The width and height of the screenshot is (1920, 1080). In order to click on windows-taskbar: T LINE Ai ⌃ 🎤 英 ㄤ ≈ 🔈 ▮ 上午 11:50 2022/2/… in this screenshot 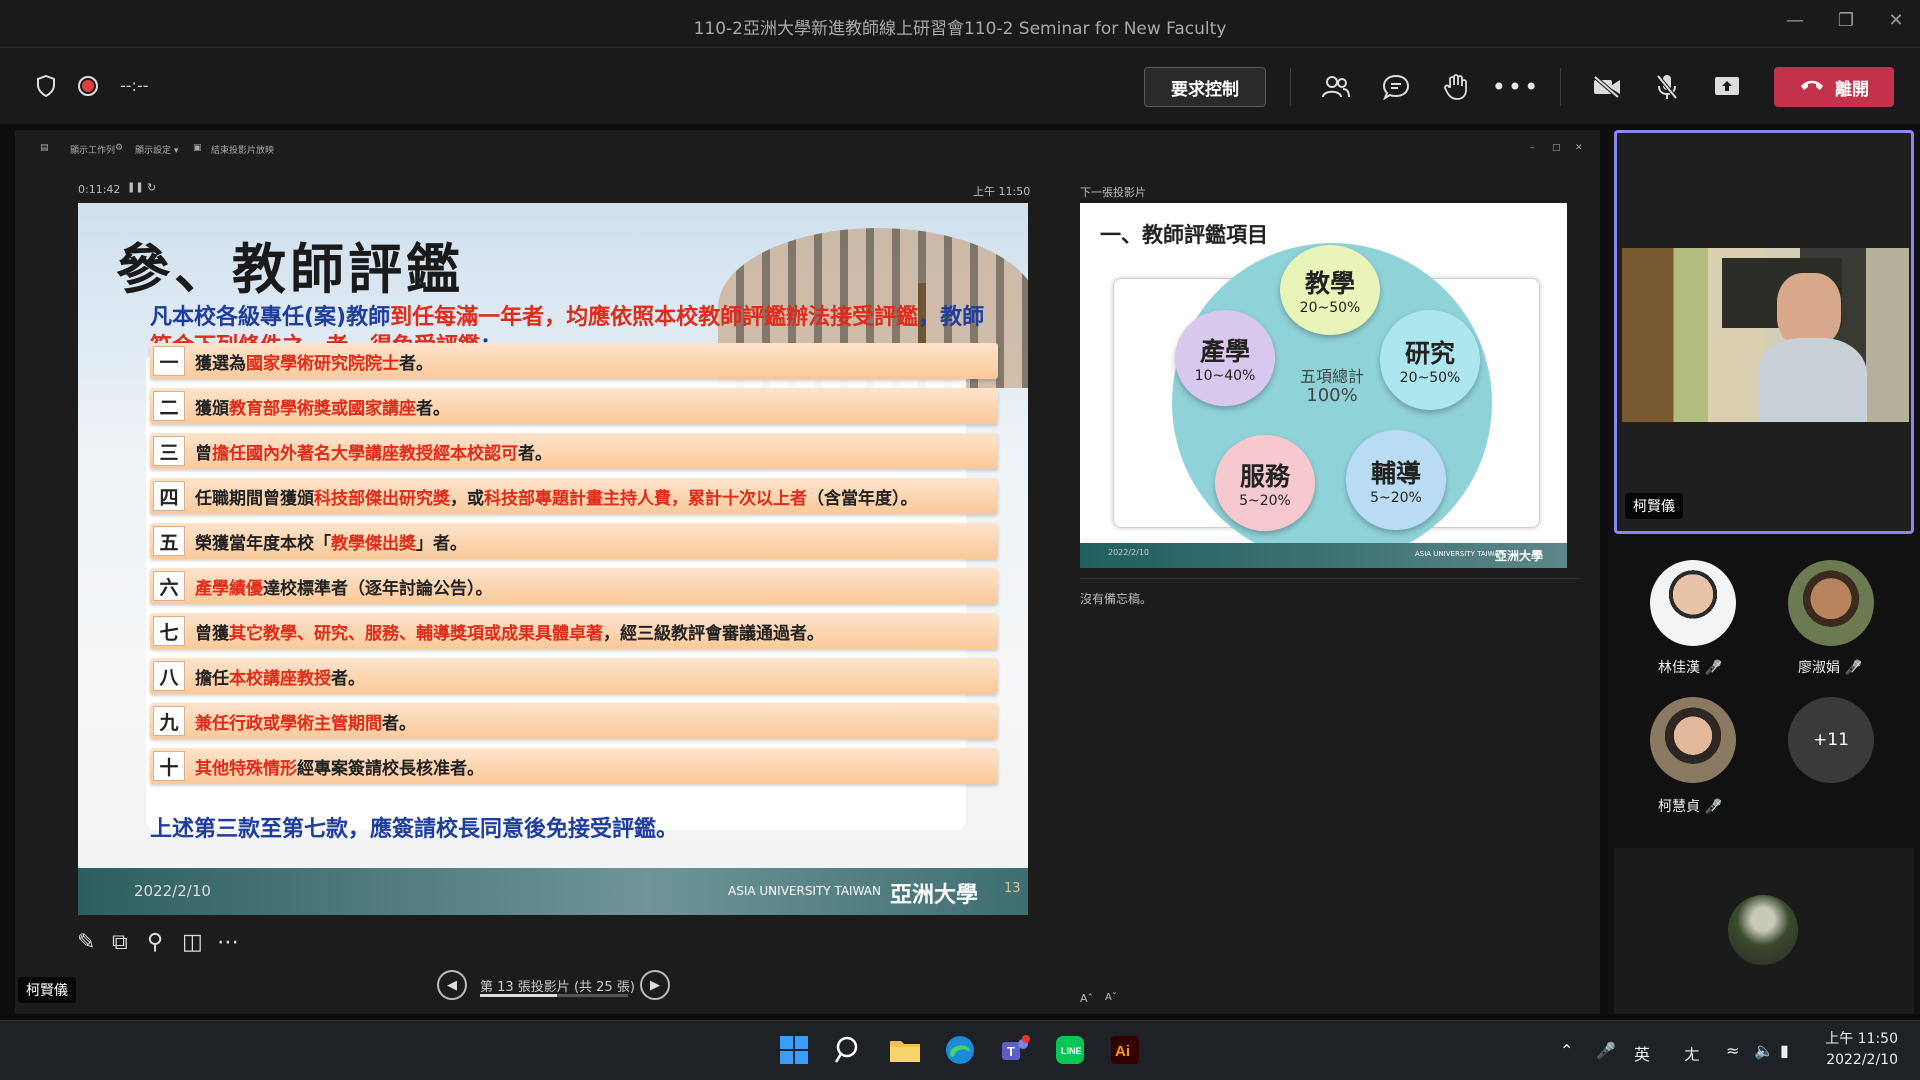, I will do `click(960, 1050)`.